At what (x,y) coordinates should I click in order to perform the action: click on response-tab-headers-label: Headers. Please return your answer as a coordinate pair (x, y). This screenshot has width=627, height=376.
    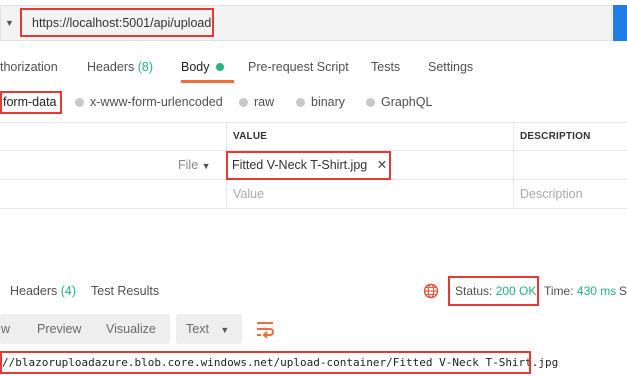
    Looking at the image, I should click on (34, 291).